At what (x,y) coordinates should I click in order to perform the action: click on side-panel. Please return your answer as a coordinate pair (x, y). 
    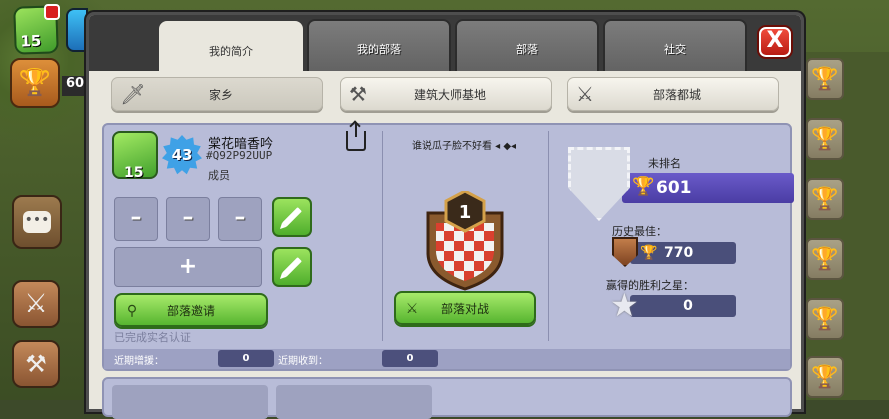
    Looking at the image, I should click on (844, 226).